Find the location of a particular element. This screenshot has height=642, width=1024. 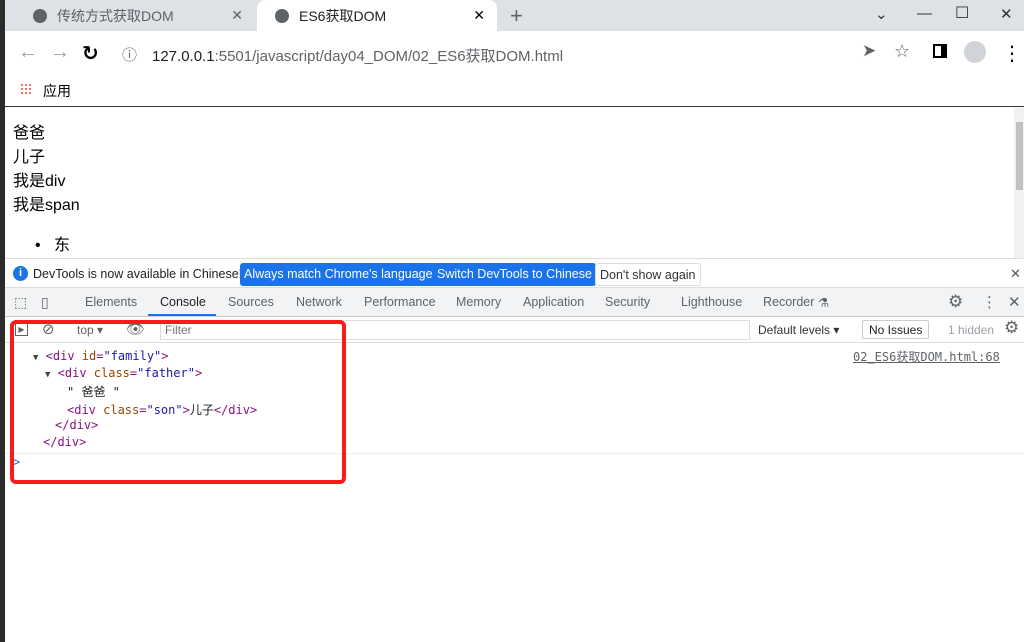

flask-icon: ⚗ is located at coordinates (824, 303).